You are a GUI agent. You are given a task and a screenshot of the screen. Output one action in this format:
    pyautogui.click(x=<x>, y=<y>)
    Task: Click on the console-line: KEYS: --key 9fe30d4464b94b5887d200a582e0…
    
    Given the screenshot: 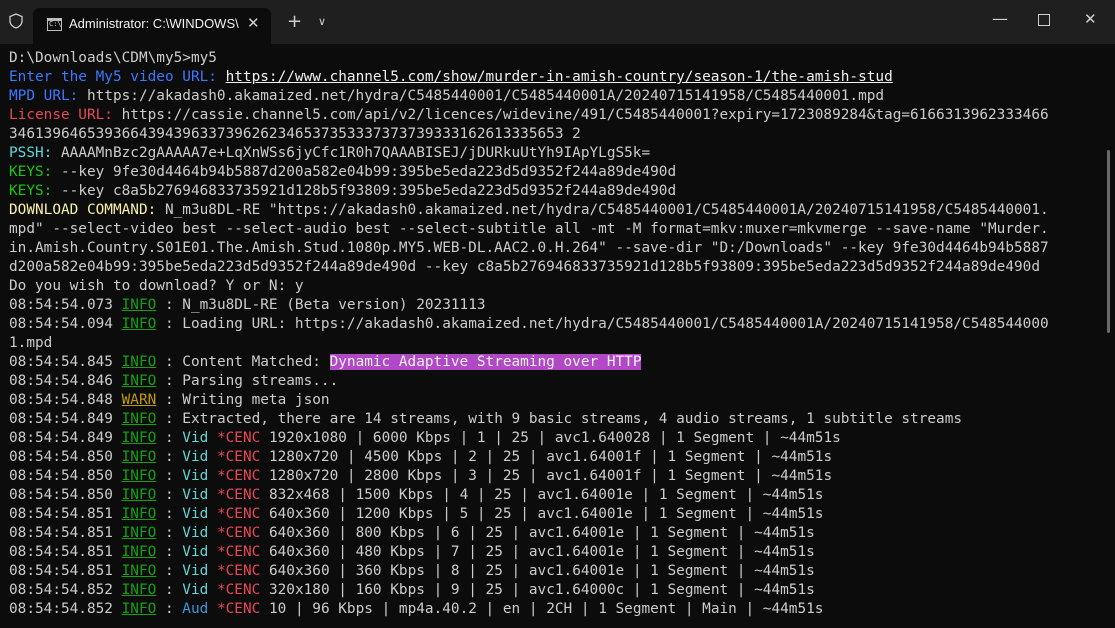 What is the action you would take?
    pyautogui.click(x=557, y=172)
    